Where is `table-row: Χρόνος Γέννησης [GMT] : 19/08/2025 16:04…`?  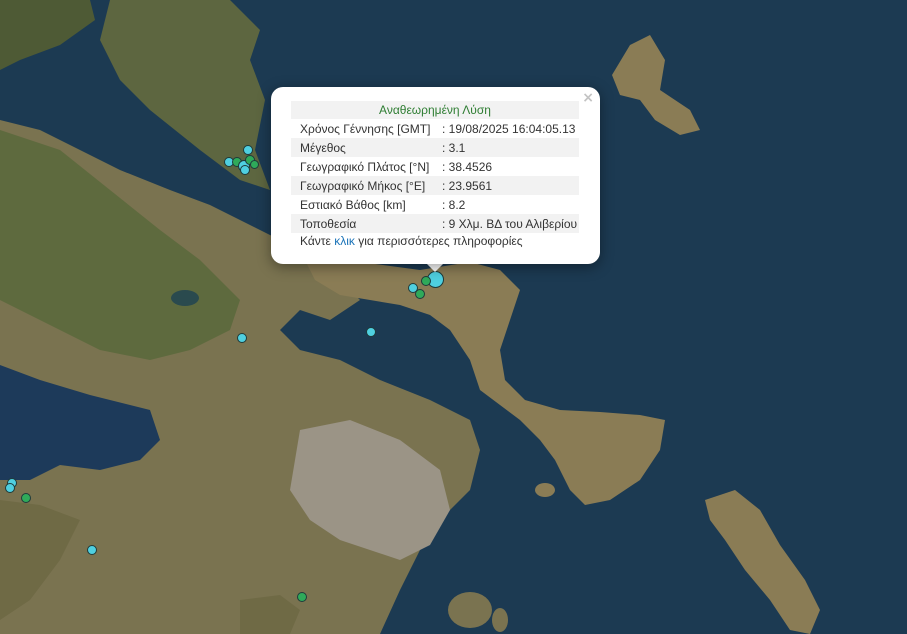
table-row: Χρόνος Γέννησης [GMT] : 19/08/2025 16:04… is located at coordinates (435, 128).